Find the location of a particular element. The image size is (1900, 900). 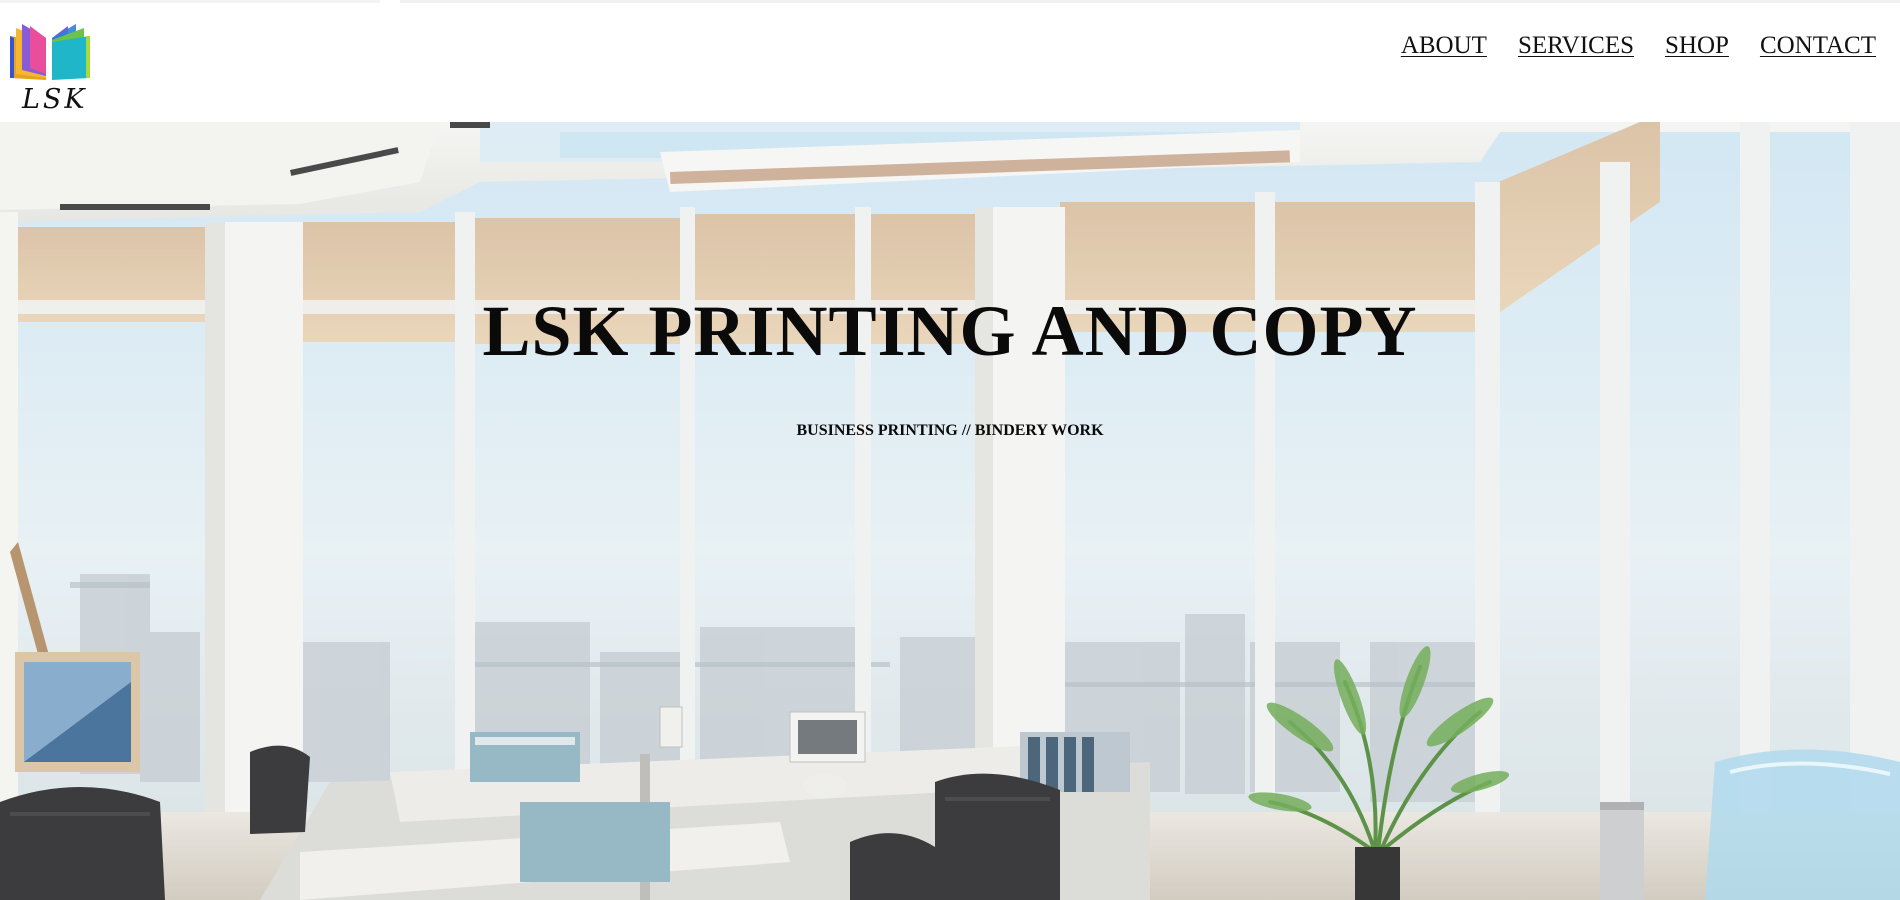

site-logo: LSK is located at coordinates (50, 69).